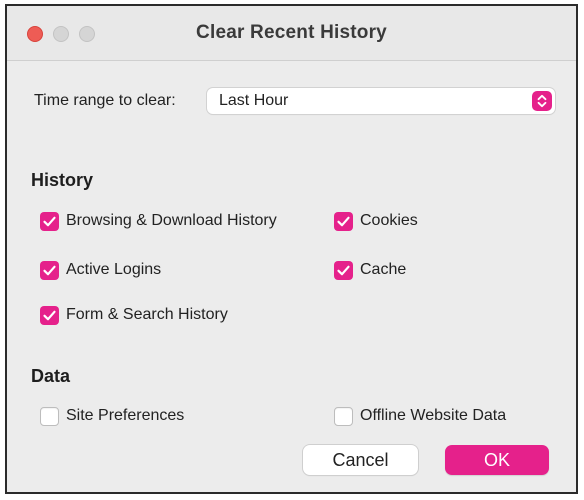  Describe the element at coordinates (497, 460) in the screenshot. I see `ok-button: OK` at that location.